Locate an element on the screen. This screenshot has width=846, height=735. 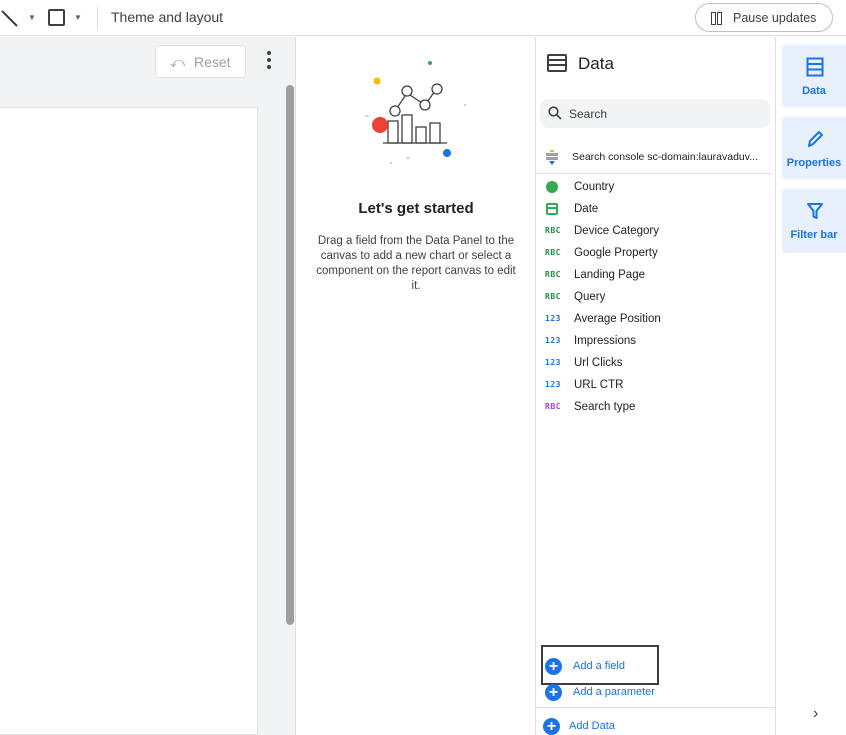
pencil-icon is located at coordinates (815, 139).